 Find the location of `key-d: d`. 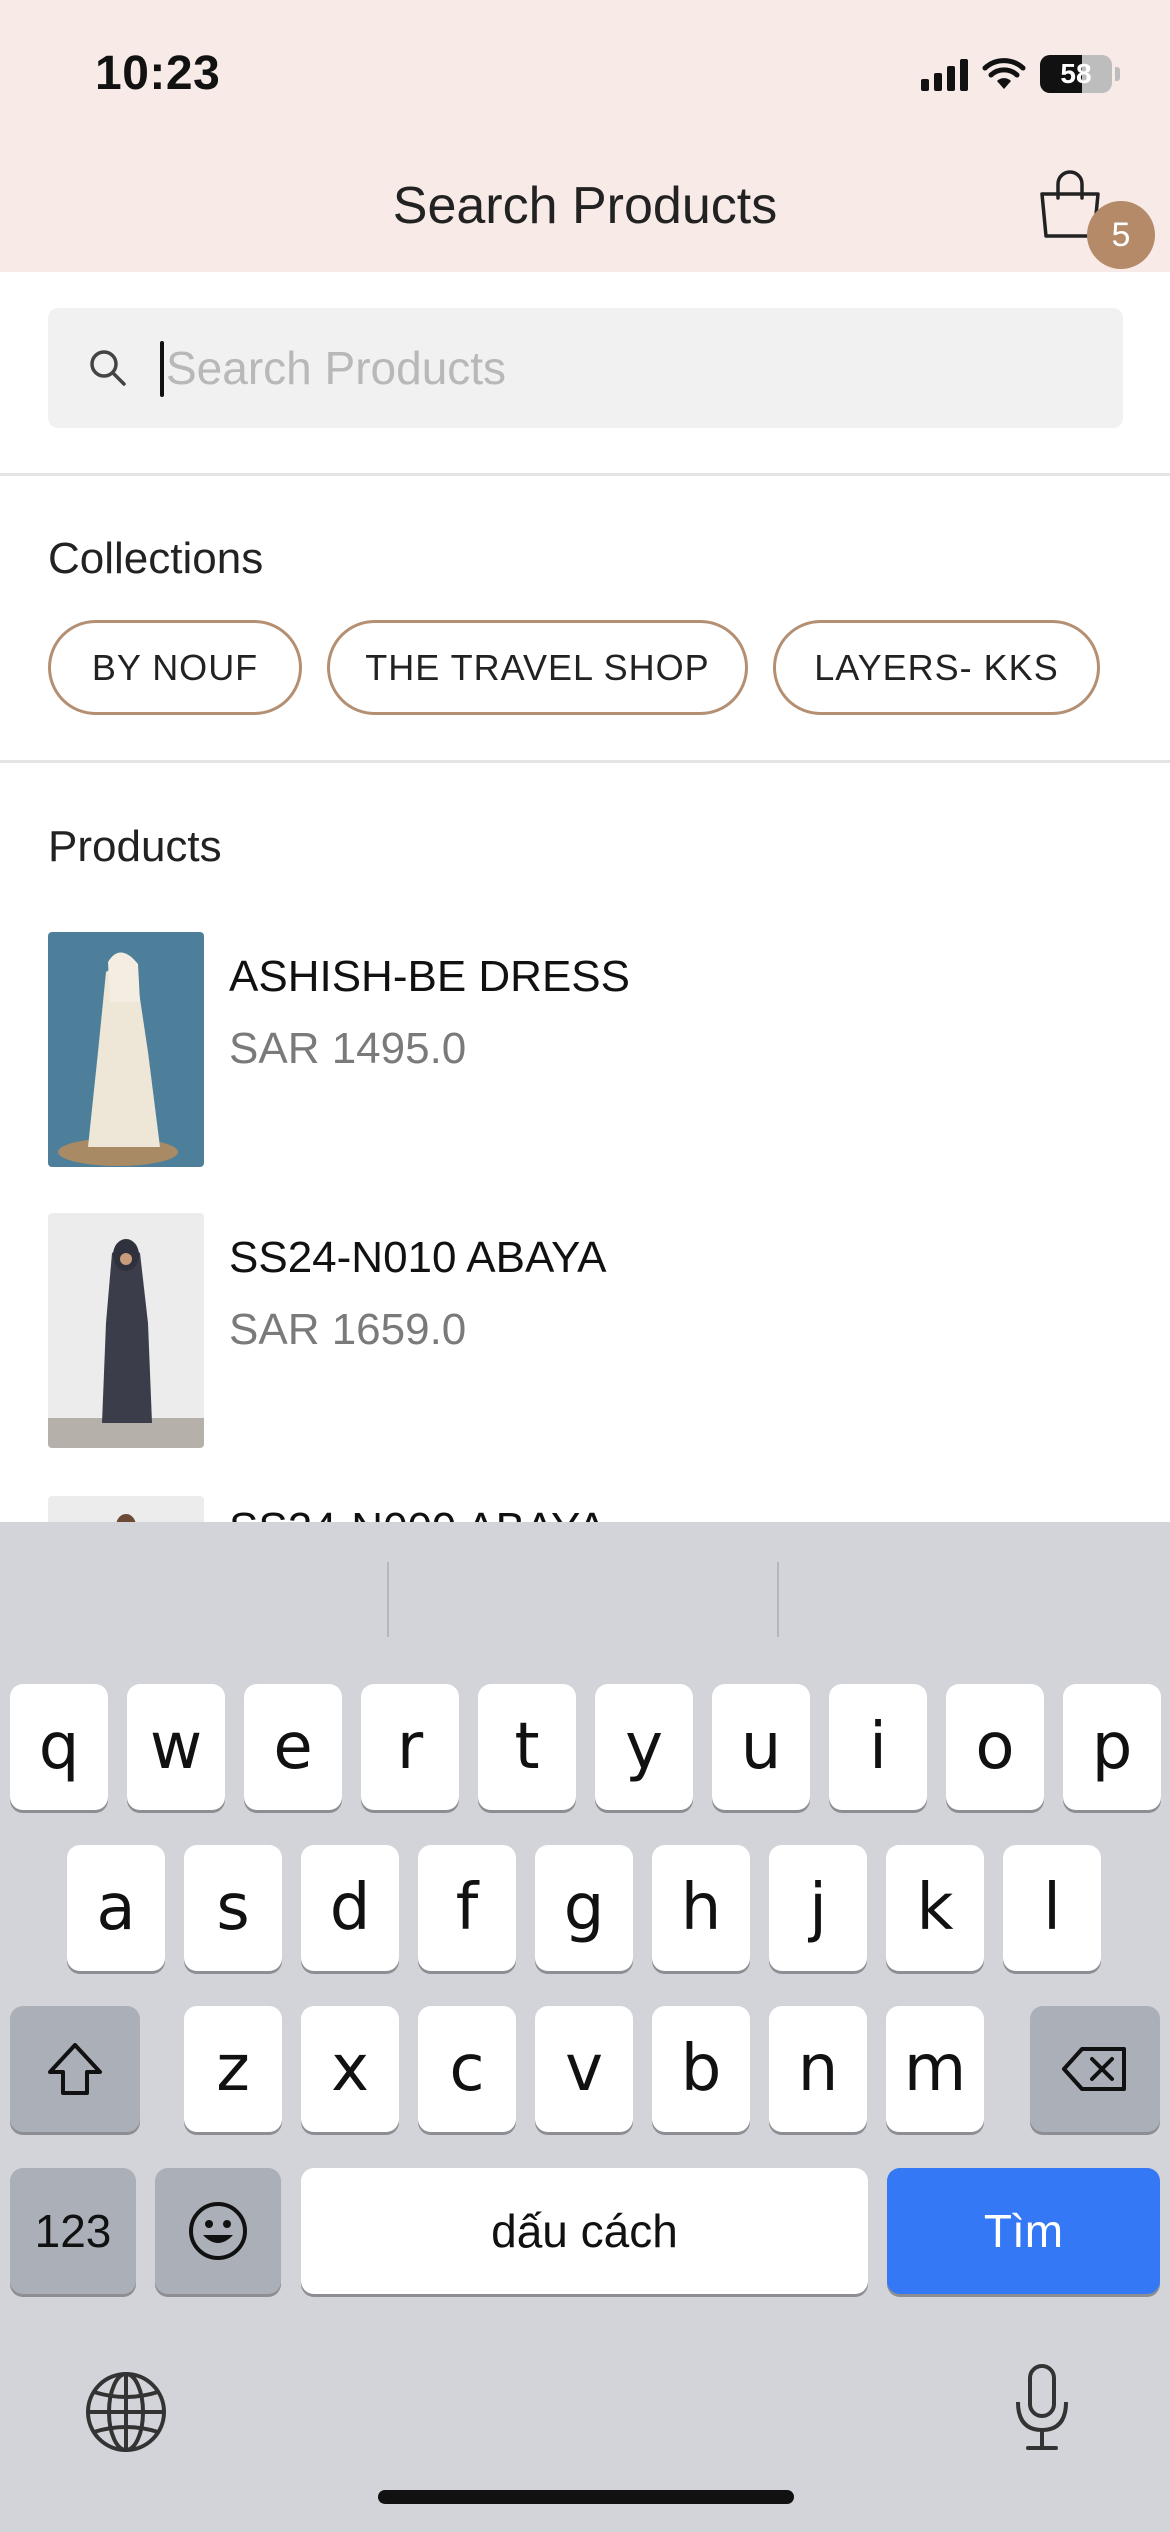

key-d: d is located at coordinates (350, 1908).